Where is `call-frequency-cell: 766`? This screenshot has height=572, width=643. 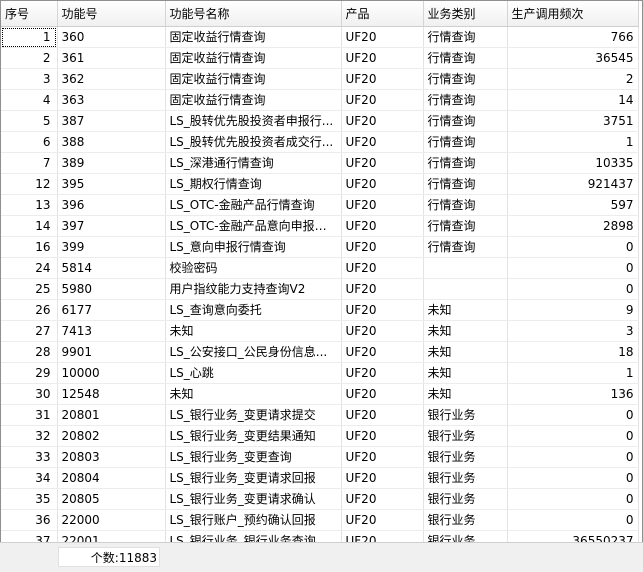 call-frequency-cell: 766 is located at coordinates (573, 37).